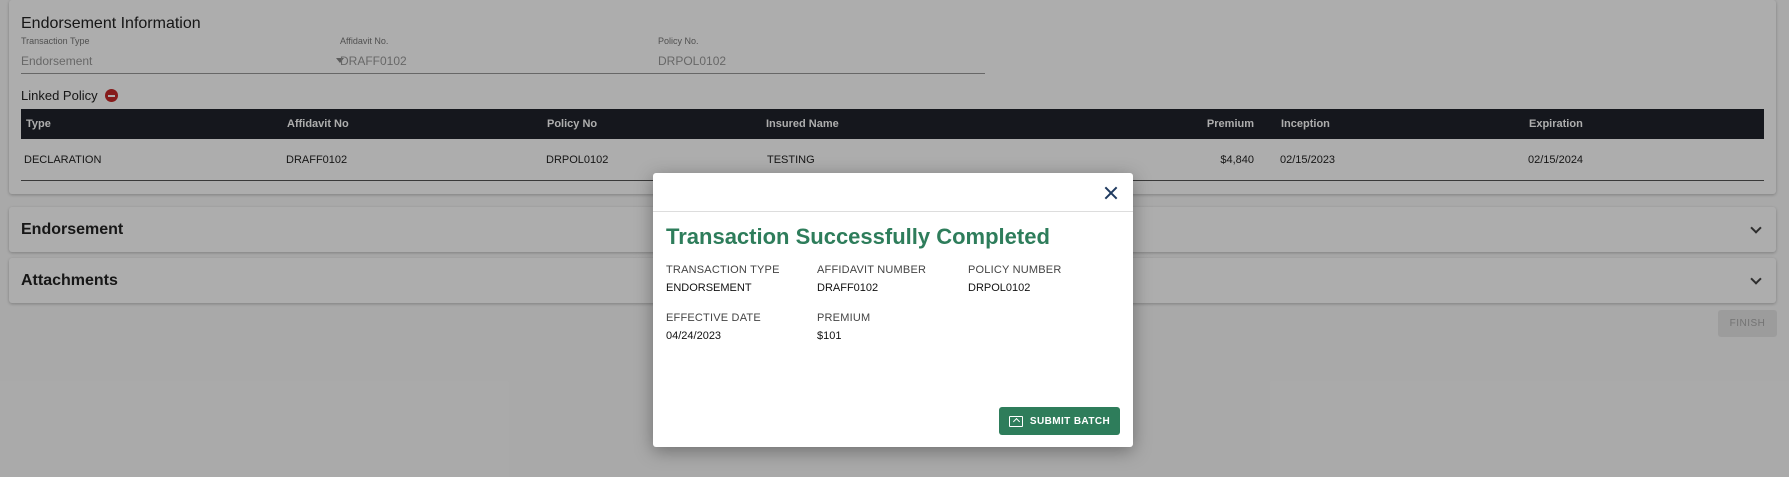 The image size is (1789, 477). Describe the element at coordinates (741, 327) in the screenshot. I see `effective-date-info: EFFECTIVE DATE 04/24/2023` at that location.